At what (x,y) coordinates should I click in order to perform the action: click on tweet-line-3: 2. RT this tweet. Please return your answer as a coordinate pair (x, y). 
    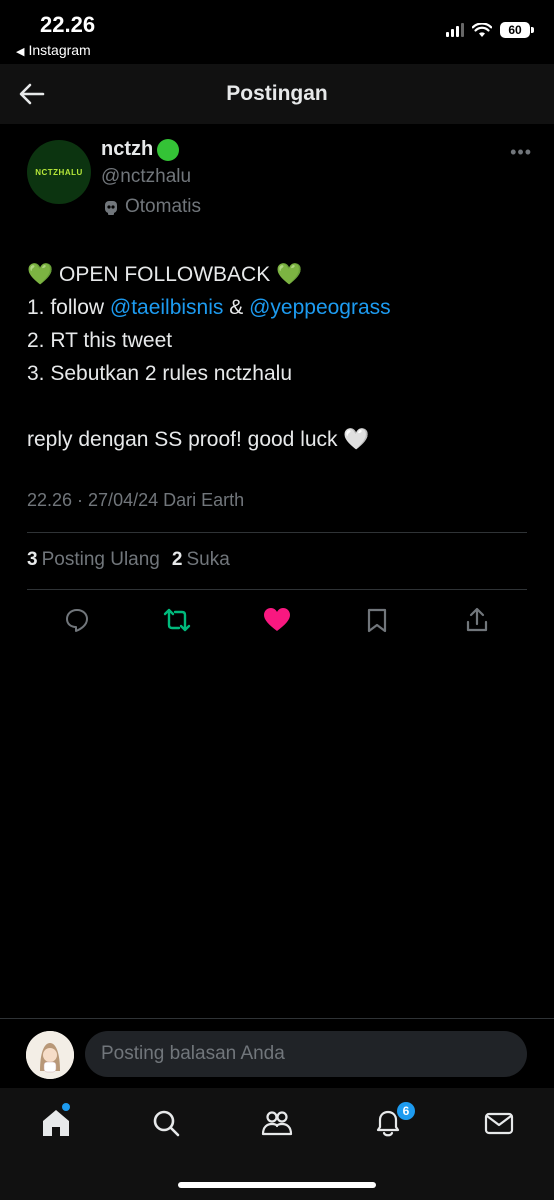
    Looking at the image, I should click on (100, 340).